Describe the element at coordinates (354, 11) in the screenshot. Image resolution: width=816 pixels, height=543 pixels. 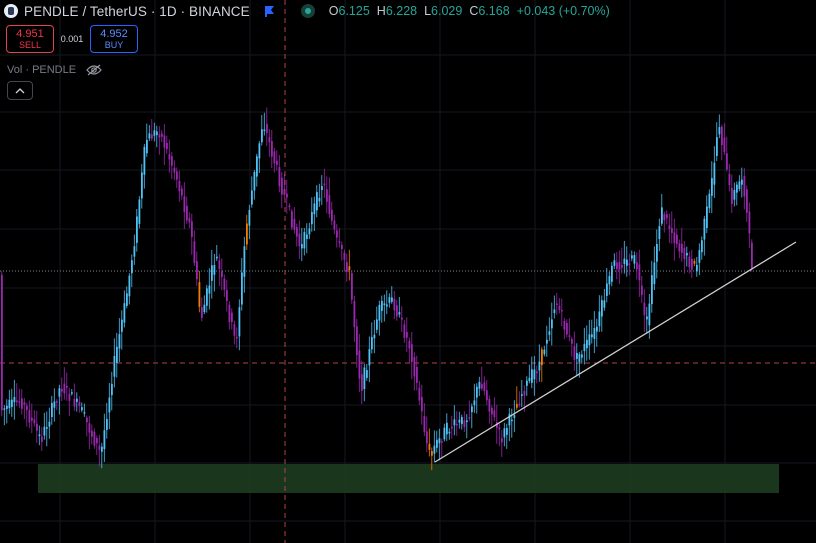
I see `open-value: 6.125` at that location.